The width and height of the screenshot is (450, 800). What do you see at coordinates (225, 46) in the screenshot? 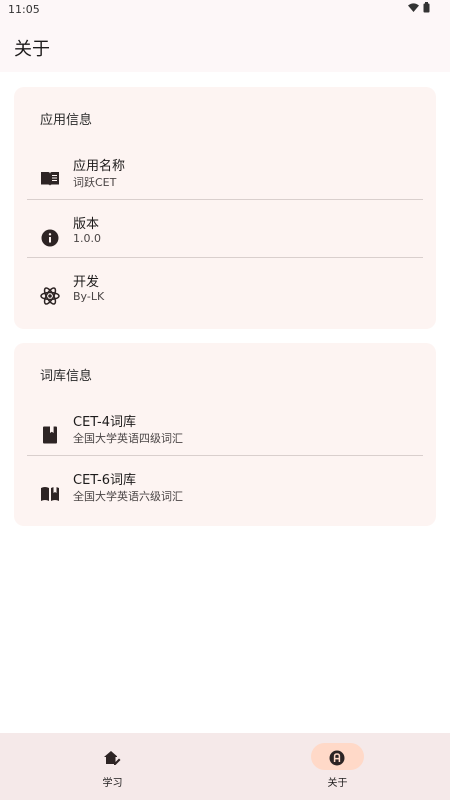
I see `app-bar: 关于` at bounding box center [225, 46].